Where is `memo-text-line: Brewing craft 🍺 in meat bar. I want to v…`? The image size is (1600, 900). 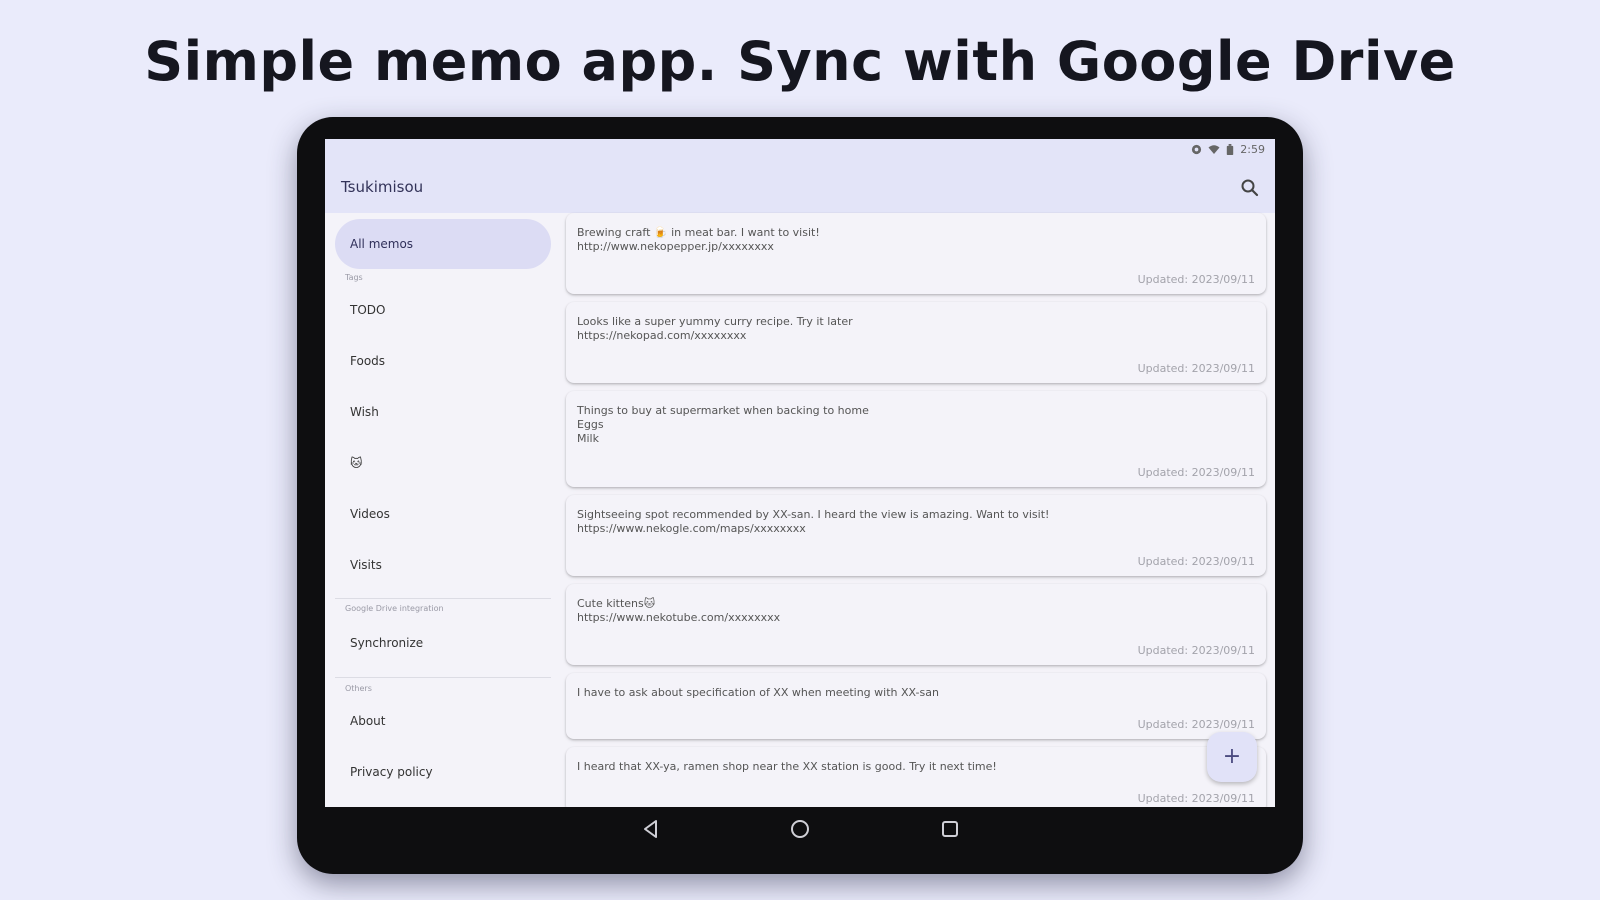 memo-text-line: Brewing craft 🍺 in meat bar. I want to v… is located at coordinates (698, 232).